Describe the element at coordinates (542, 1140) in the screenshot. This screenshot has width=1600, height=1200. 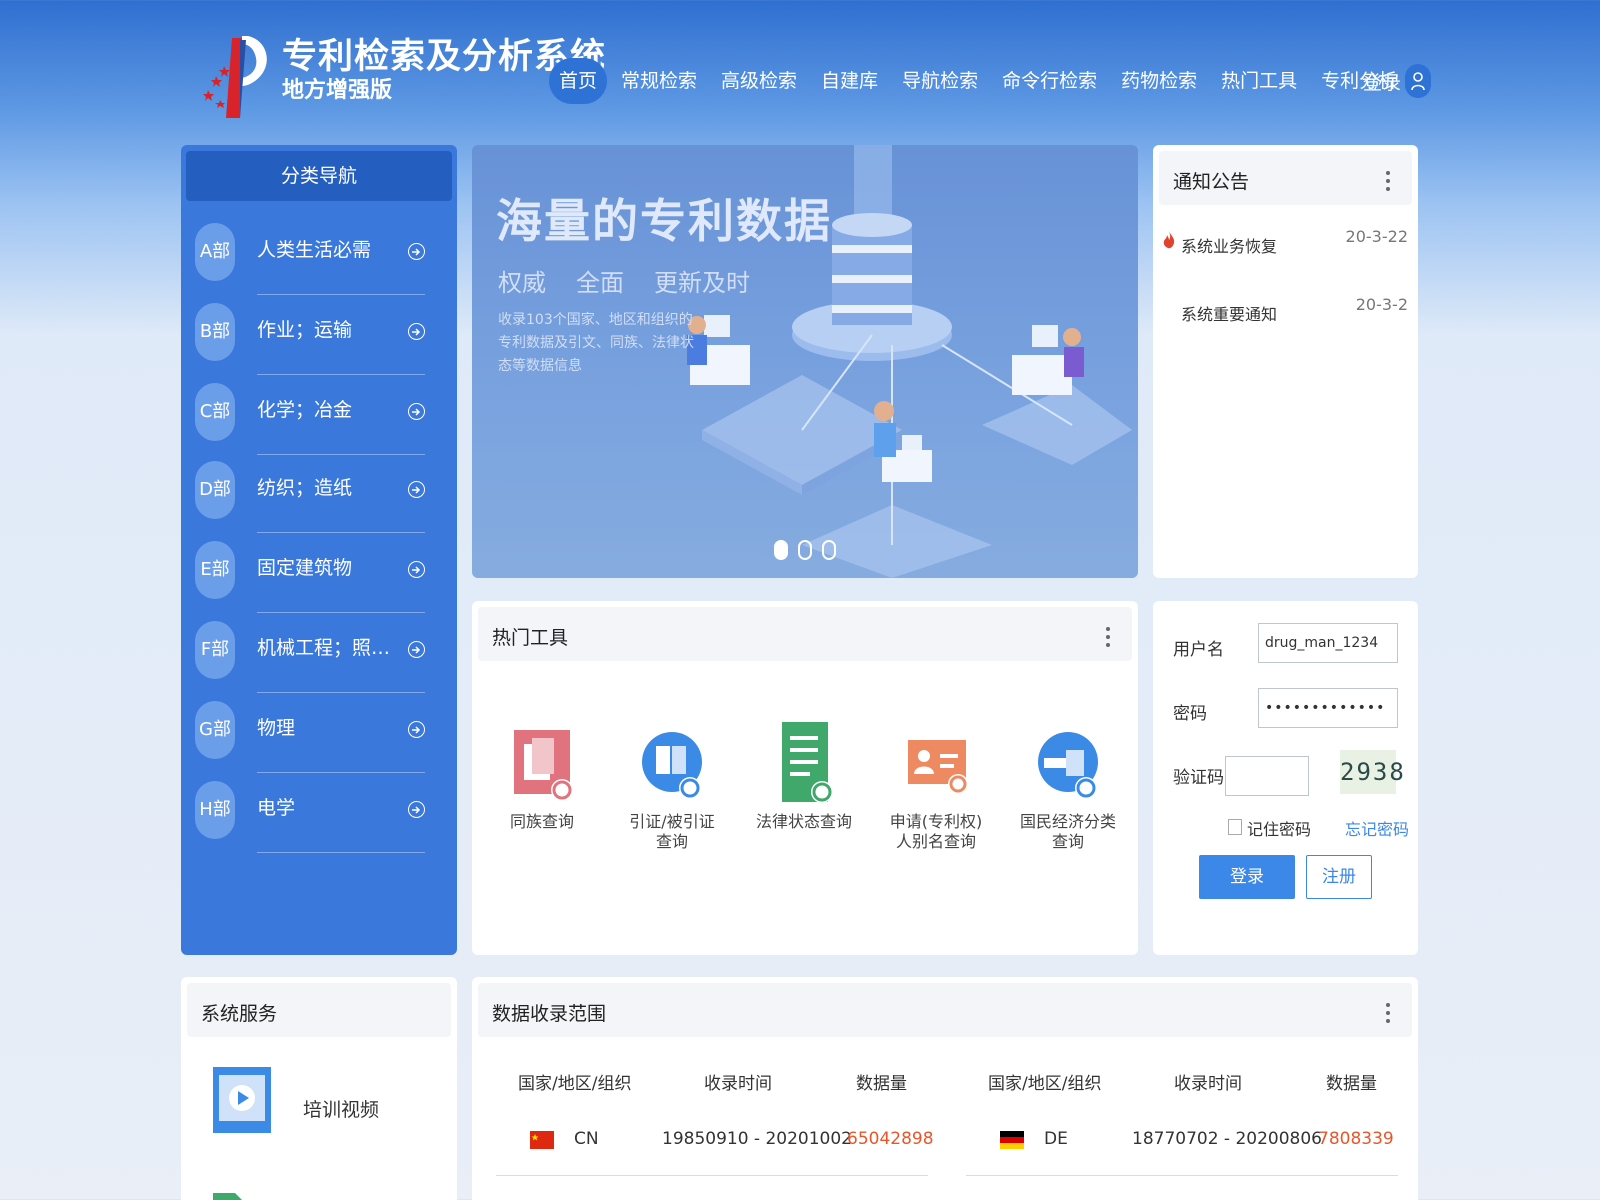
I see `cn-flag-icon` at that location.